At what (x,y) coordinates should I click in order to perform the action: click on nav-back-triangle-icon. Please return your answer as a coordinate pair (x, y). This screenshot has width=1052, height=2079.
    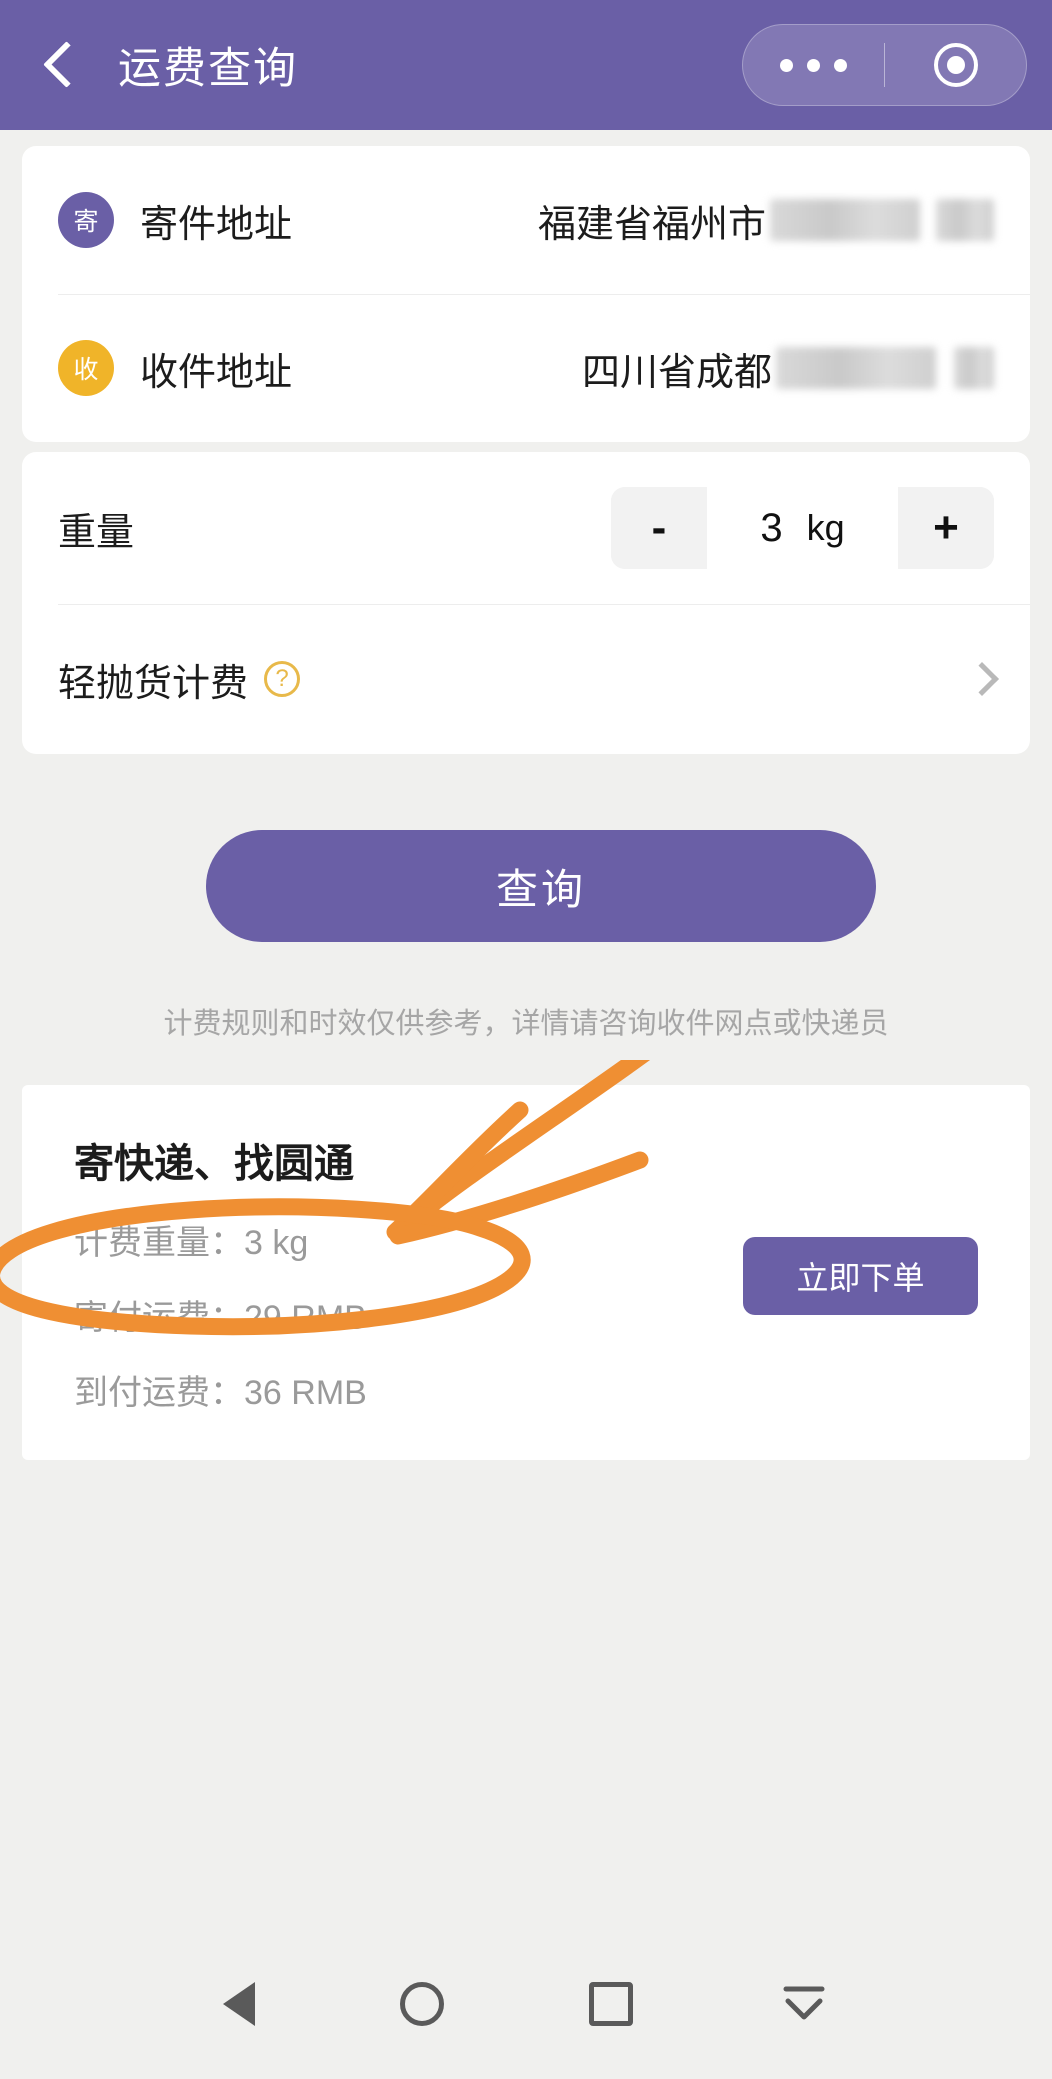
    Looking at the image, I should click on (238, 2004).